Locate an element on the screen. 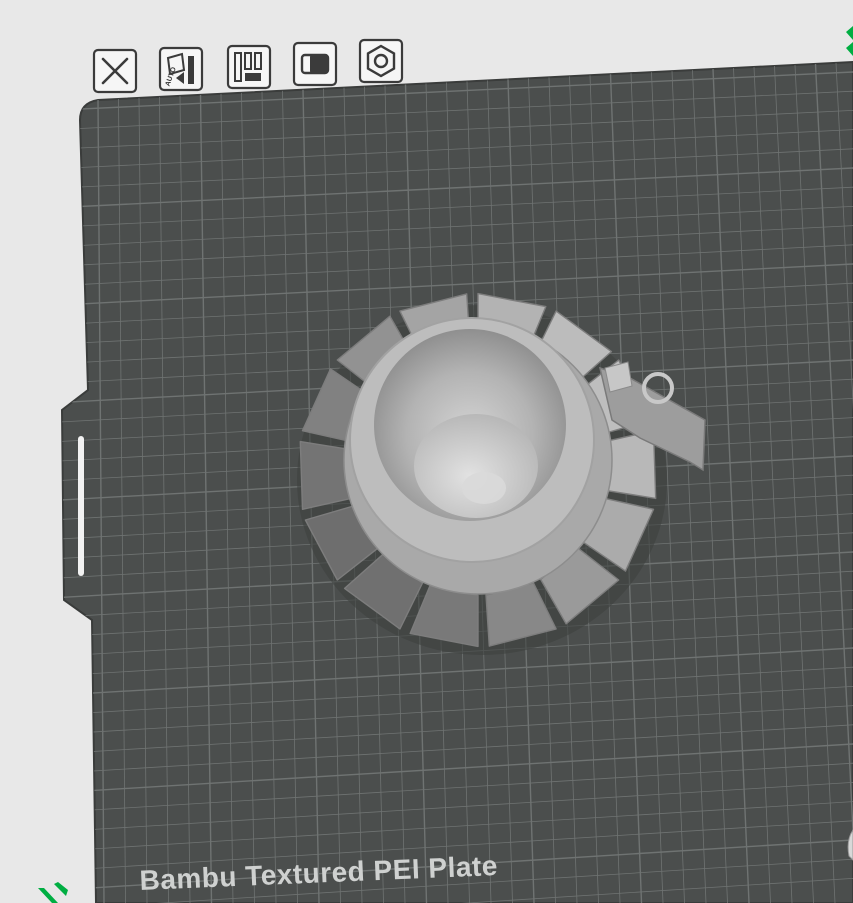  arrange-button is located at coordinates (249, 67).